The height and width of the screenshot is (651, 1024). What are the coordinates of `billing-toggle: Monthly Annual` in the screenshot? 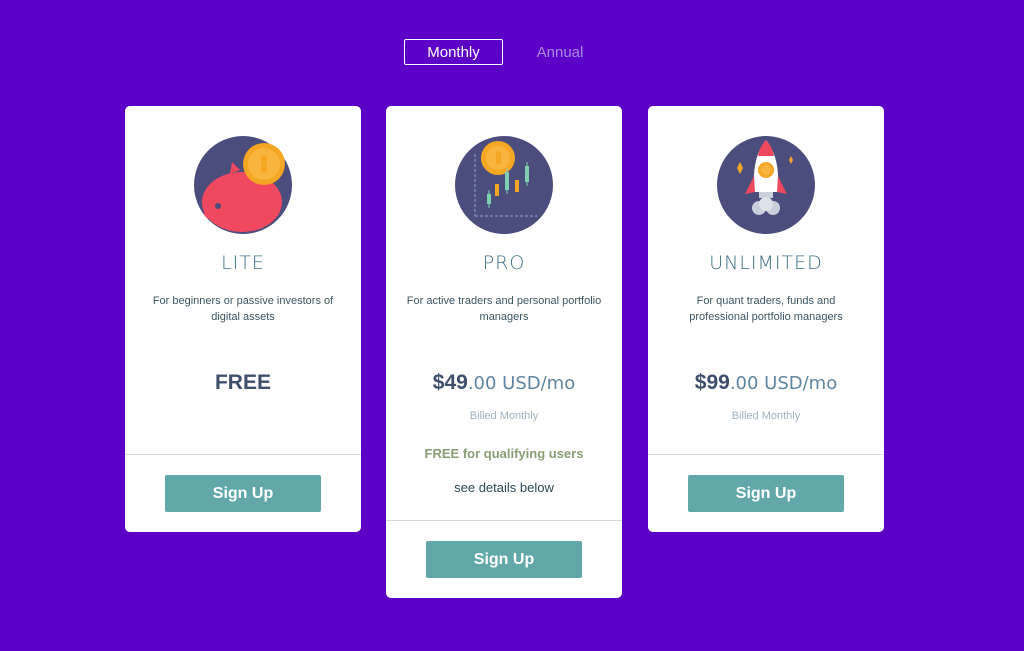 It's located at (494, 52).